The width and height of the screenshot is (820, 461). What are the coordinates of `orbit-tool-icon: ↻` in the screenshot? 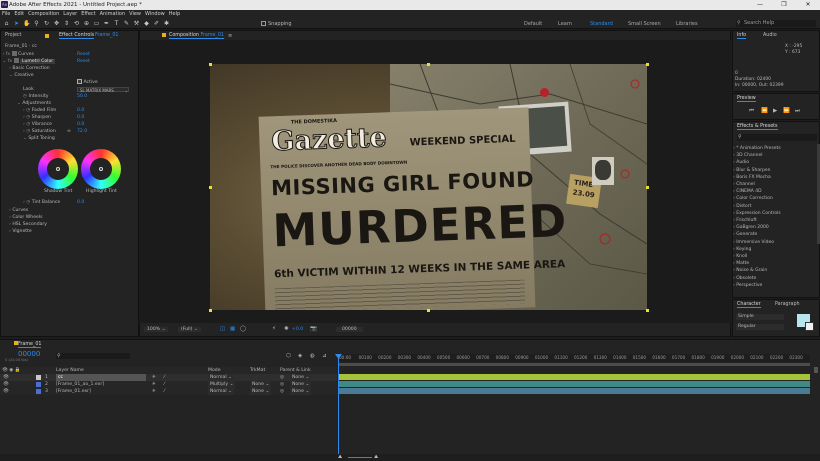 It's located at (46, 23).